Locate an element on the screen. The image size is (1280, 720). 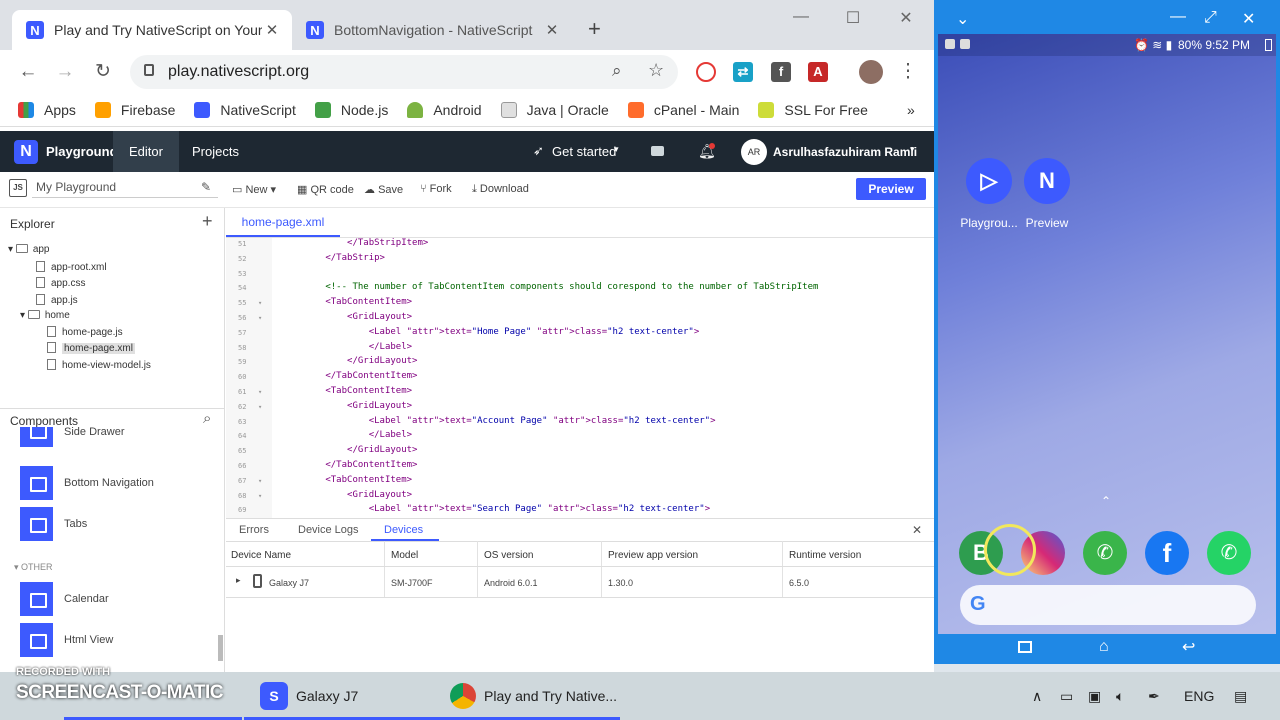
back-icon: ← is located at coordinates (28, 72).